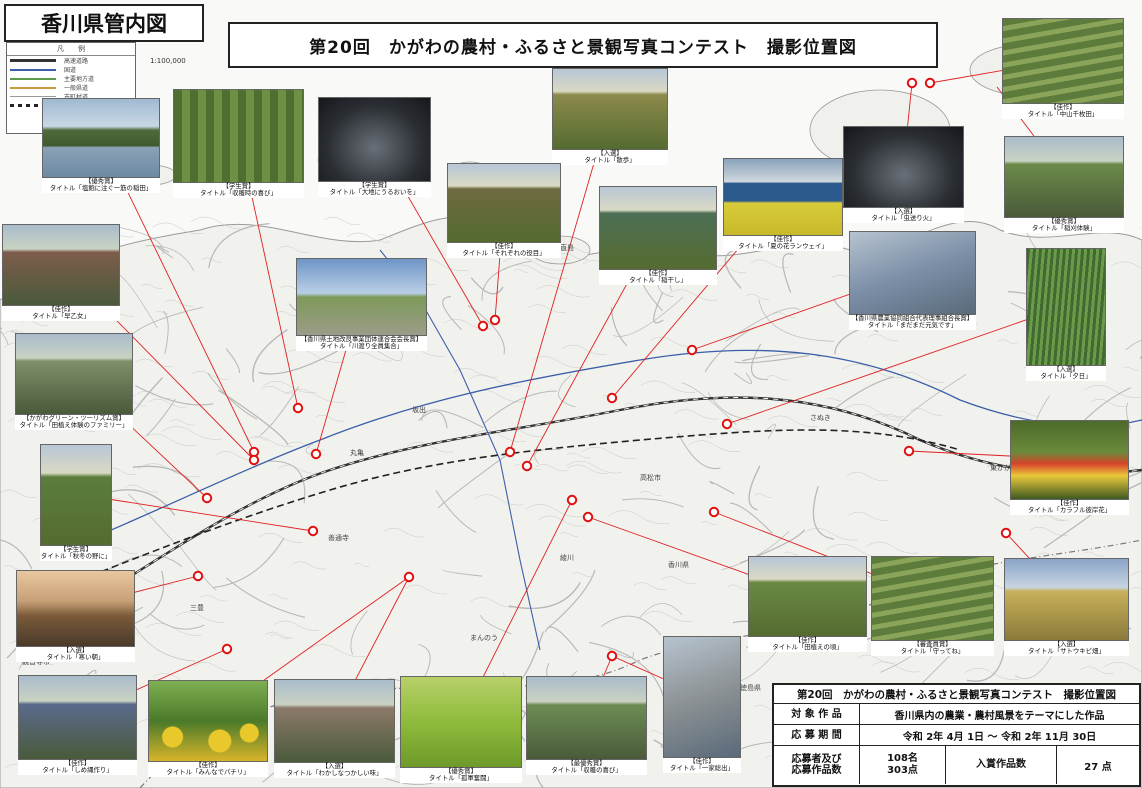  Describe the element at coordinates (71, 49) in the screenshot. I see `legend-heading: 凡 例` at that location.